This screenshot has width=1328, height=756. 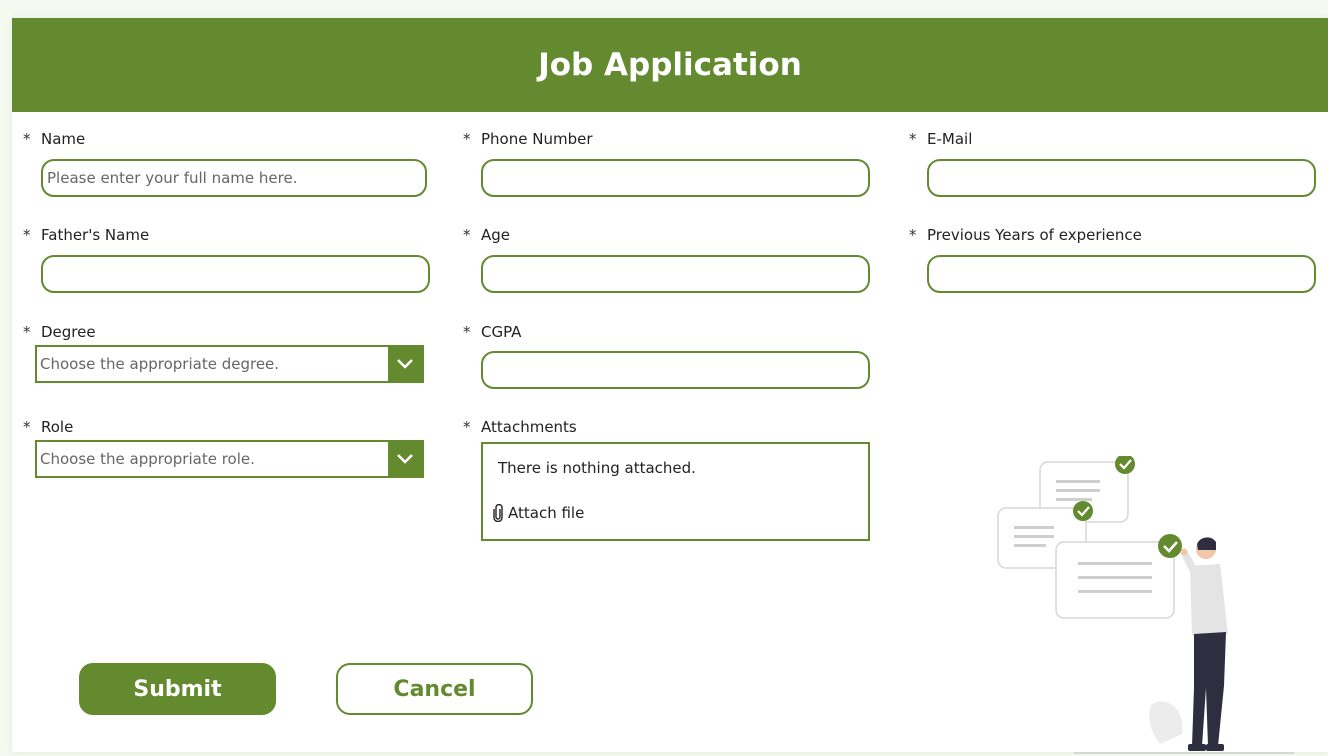 I want to click on role-selected-value: Choose the appropriate role., so click(x=147, y=459).